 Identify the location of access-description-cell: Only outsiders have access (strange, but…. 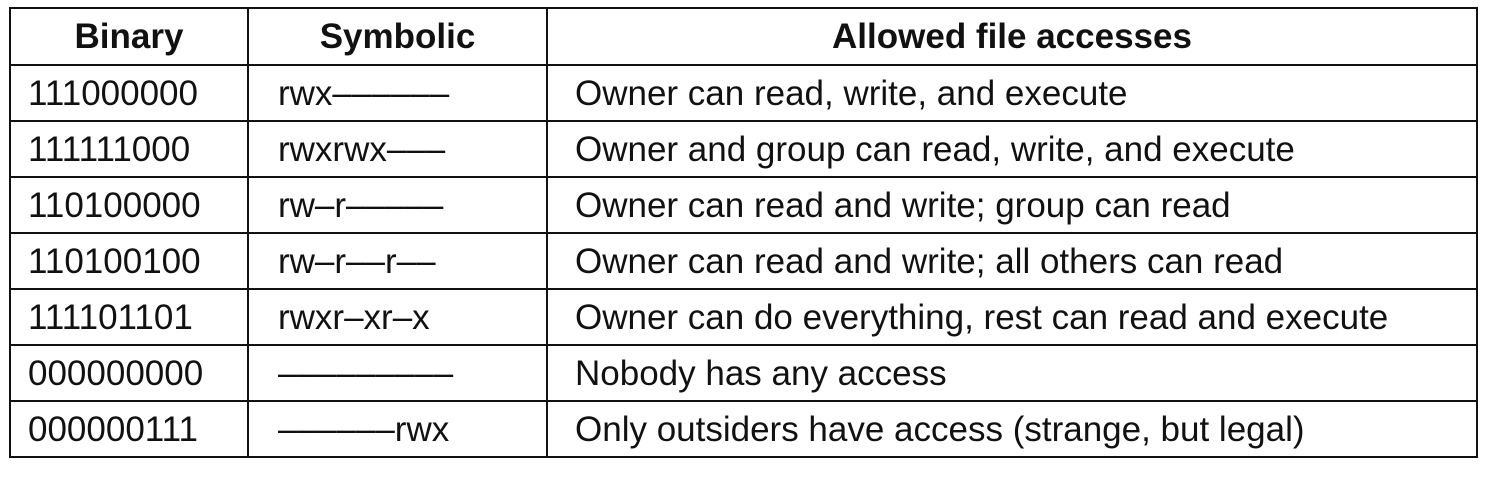
(1012, 429).